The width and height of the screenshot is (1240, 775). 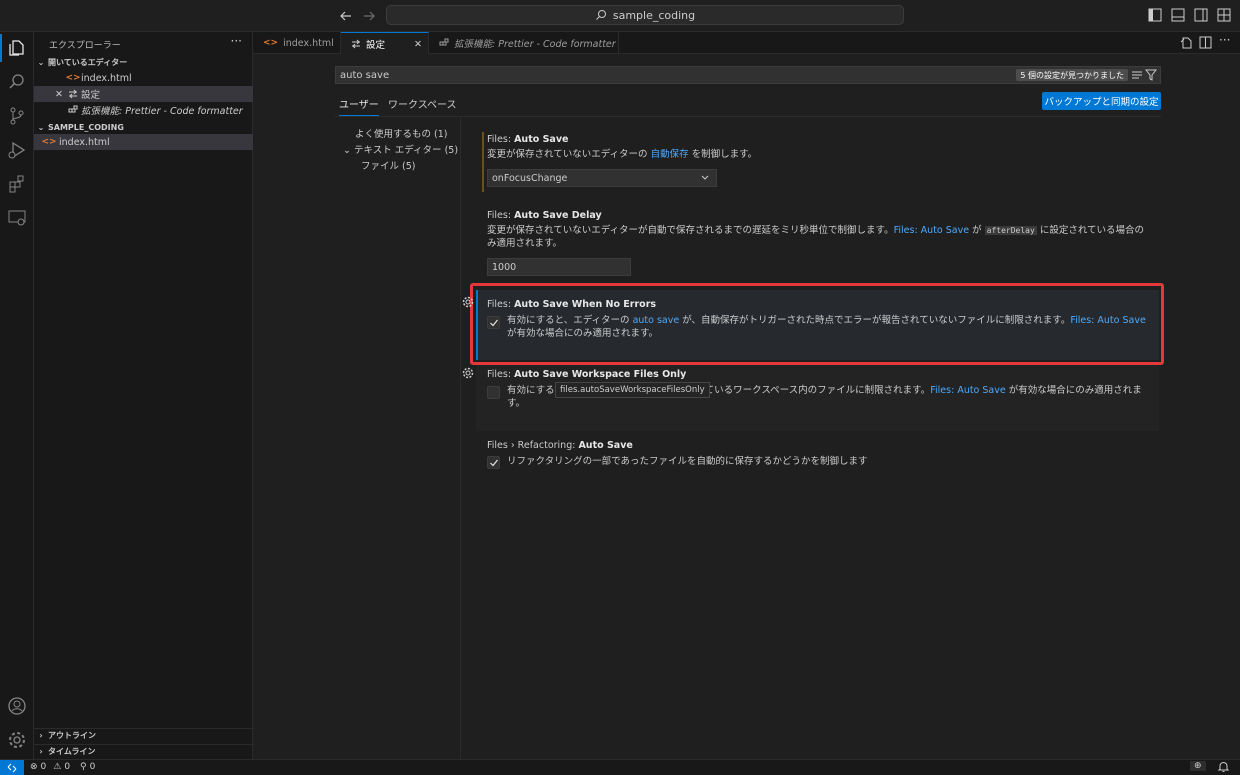 What do you see at coordinates (1202, 16) in the screenshot?
I see `toggle-secondary-sidebar-icon` at bounding box center [1202, 16].